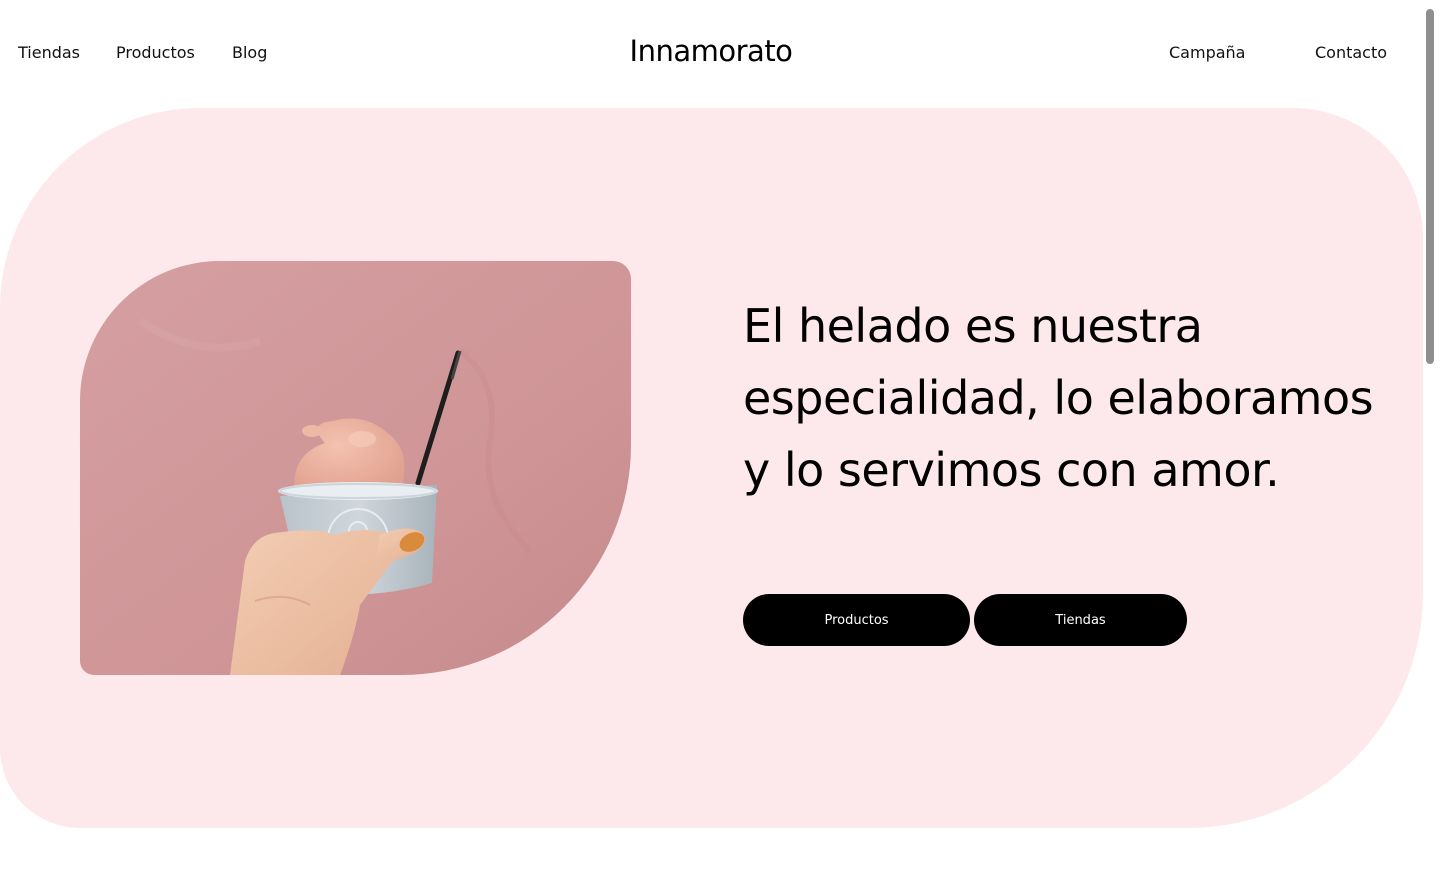 Image resolution: width=1440 pixels, height=890 pixels. I want to click on tiendas-button: Tiendas, so click(1080, 620).